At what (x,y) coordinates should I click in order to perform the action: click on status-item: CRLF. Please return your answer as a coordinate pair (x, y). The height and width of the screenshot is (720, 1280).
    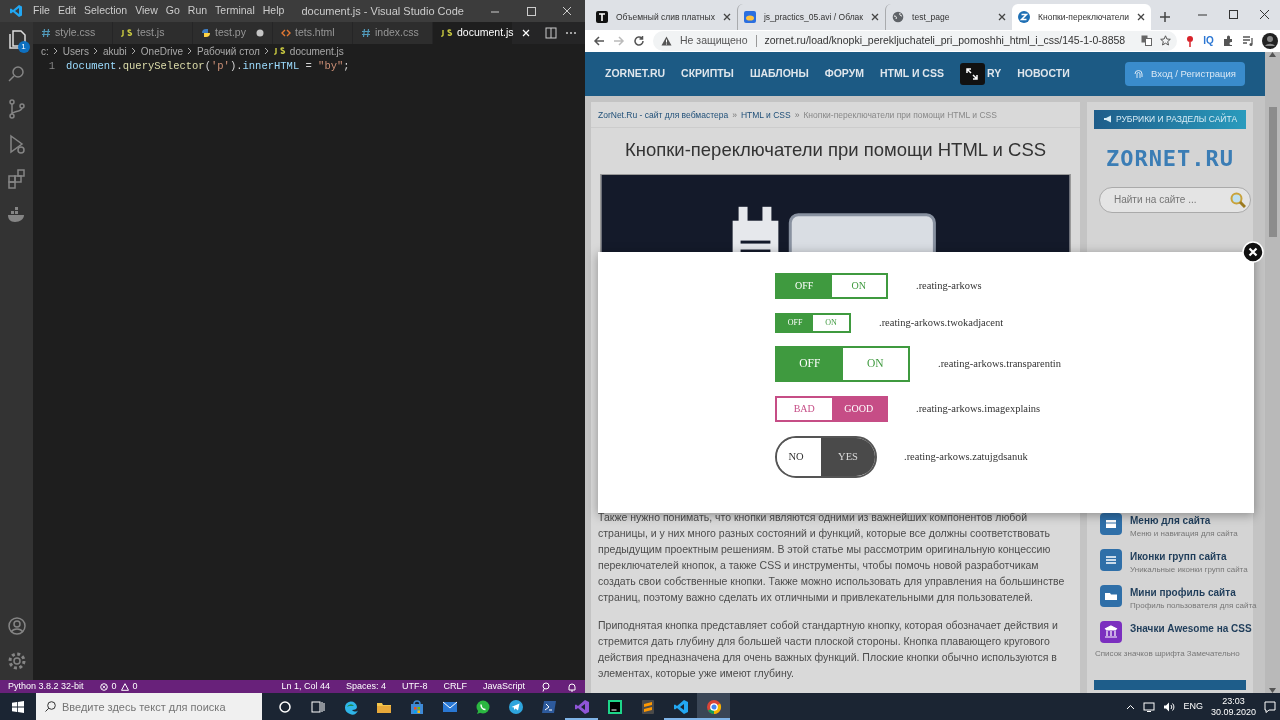
    Looking at the image, I should click on (455, 686).